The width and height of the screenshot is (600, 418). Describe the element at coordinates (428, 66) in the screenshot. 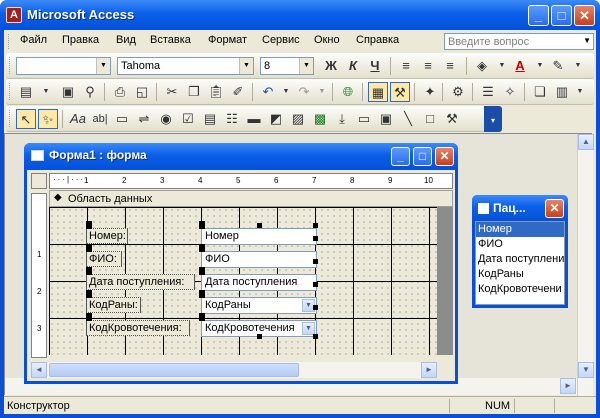

I see `align-center-icon: ≡` at that location.